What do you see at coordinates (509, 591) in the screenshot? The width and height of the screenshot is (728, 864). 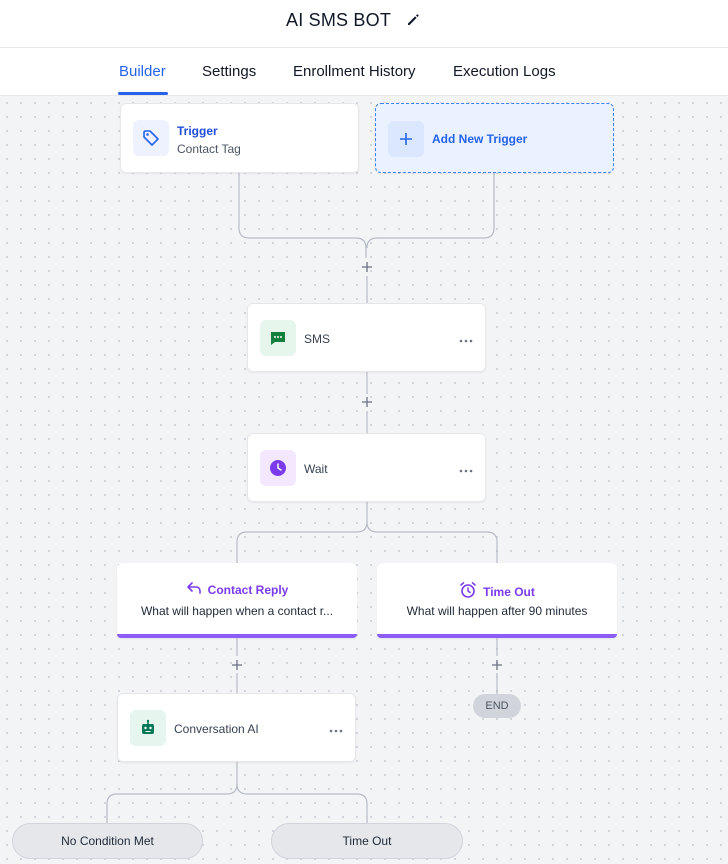 I see `branch-title: Time Out` at bounding box center [509, 591].